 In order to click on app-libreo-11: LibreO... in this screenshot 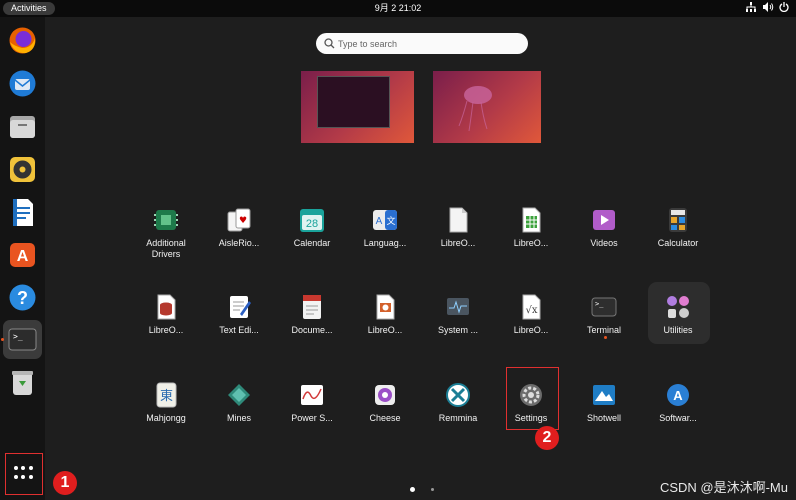, I will do `click(385, 318)`.